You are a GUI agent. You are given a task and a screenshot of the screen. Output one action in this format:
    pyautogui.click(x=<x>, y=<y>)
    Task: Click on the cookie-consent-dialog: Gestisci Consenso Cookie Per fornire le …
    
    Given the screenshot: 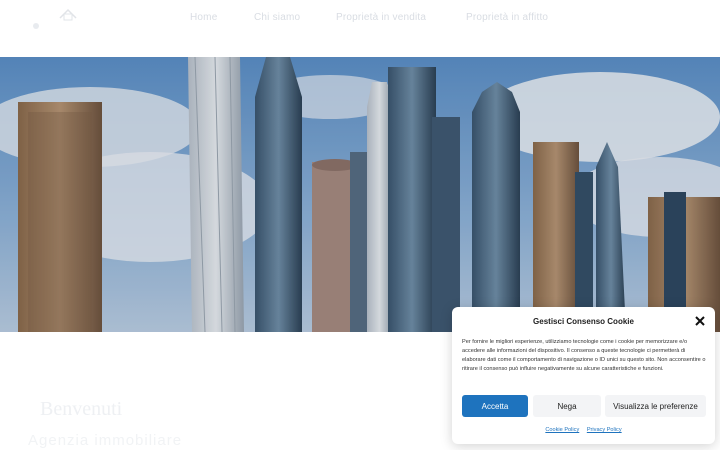 What is the action you would take?
    pyautogui.click(x=583, y=375)
    